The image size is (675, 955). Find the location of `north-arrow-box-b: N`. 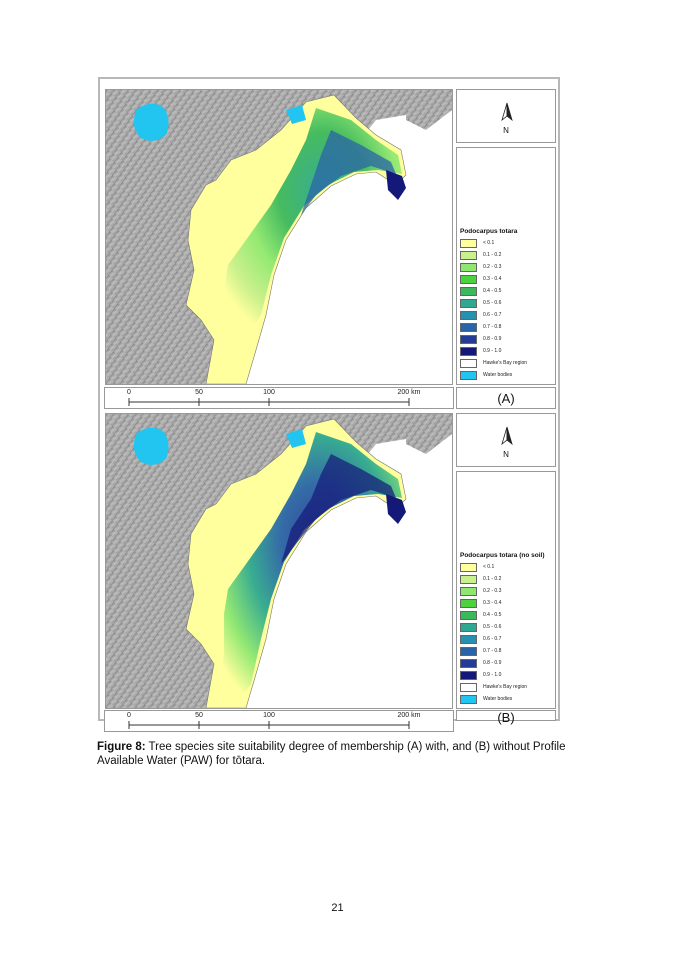

north-arrow-box-b: N is located at coordinates (506, 440).